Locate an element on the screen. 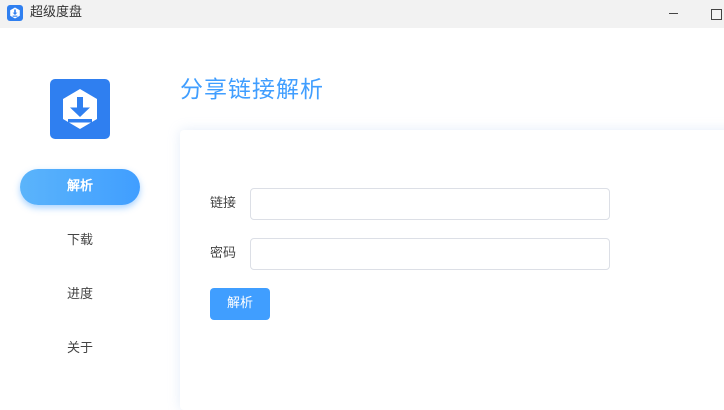 The height and width of the screenshot is (410, 724). password-label: 密码 is located at coordinates (223, 253).